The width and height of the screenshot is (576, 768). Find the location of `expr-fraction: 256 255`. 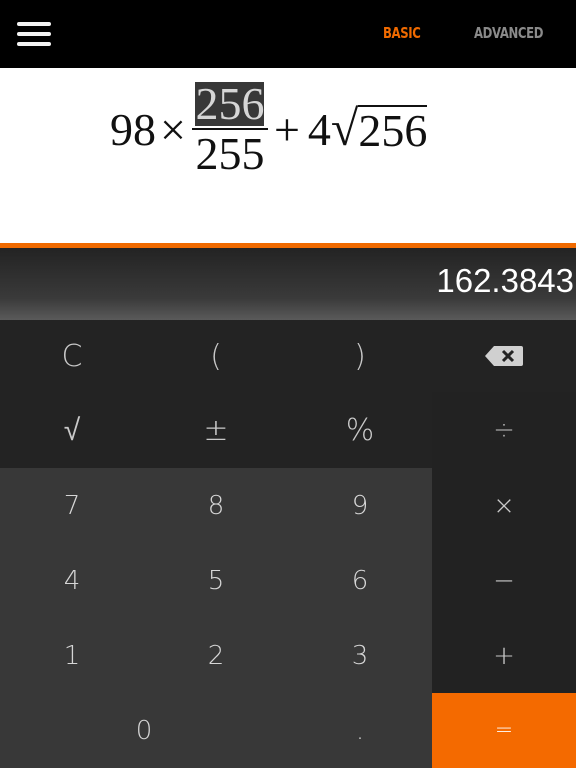

expr-fraction: 256 255 is located at coordinates (229, 128).